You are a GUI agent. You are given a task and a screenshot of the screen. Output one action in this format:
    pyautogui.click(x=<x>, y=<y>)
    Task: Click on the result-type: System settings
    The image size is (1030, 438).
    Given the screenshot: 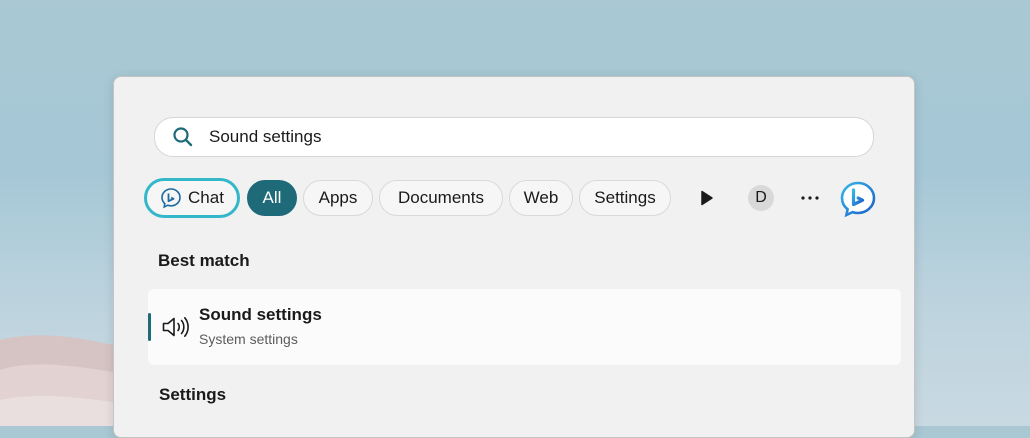 What is the action you would take?
    pyautogui.click(x=248, y=339)
    